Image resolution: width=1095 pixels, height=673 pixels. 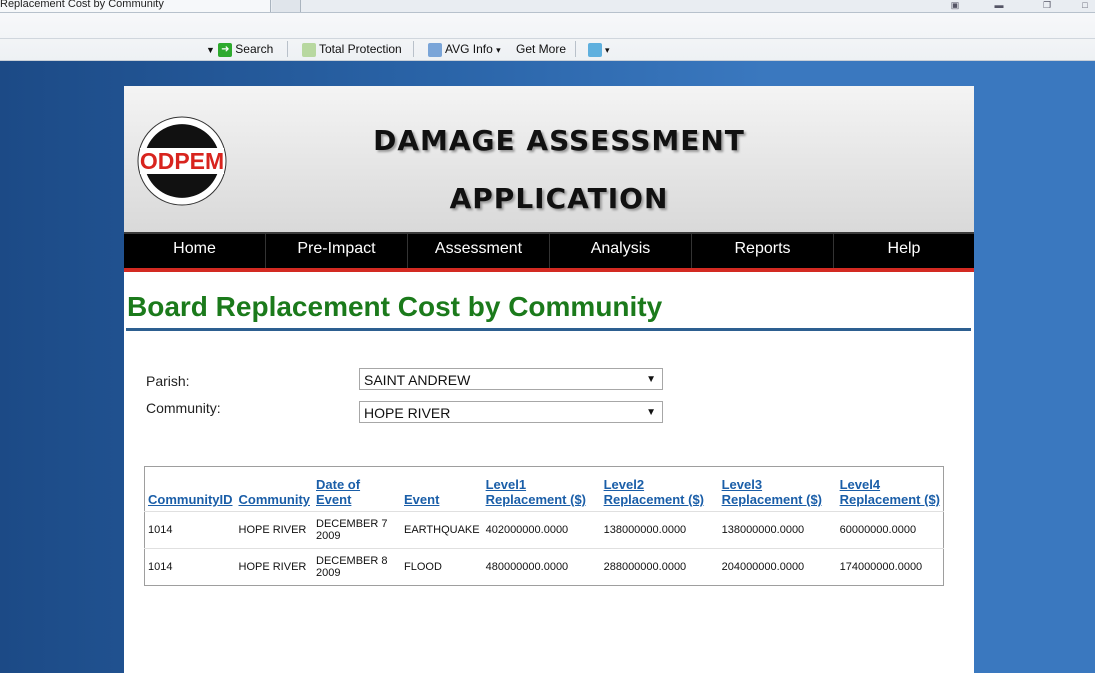 What do you see at coordinates (559, 198) in the screenshot?
I see `app-title-line2: APPLICATION` at bounding box center [559, 198].